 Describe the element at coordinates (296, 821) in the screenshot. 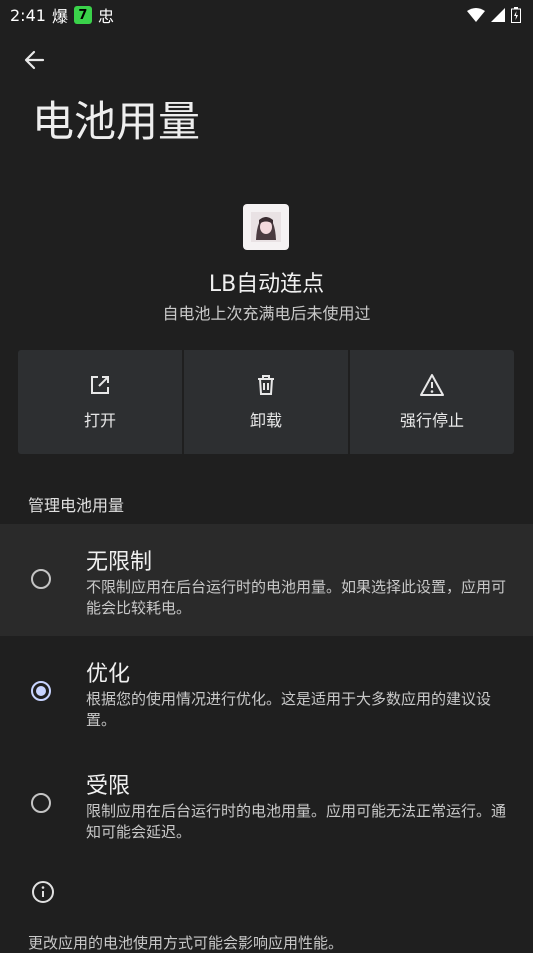

I see `option-description: 限制应用在后台运行时的电池用量。应用可能无法正常运行。通知可能会延迟。` at that location.